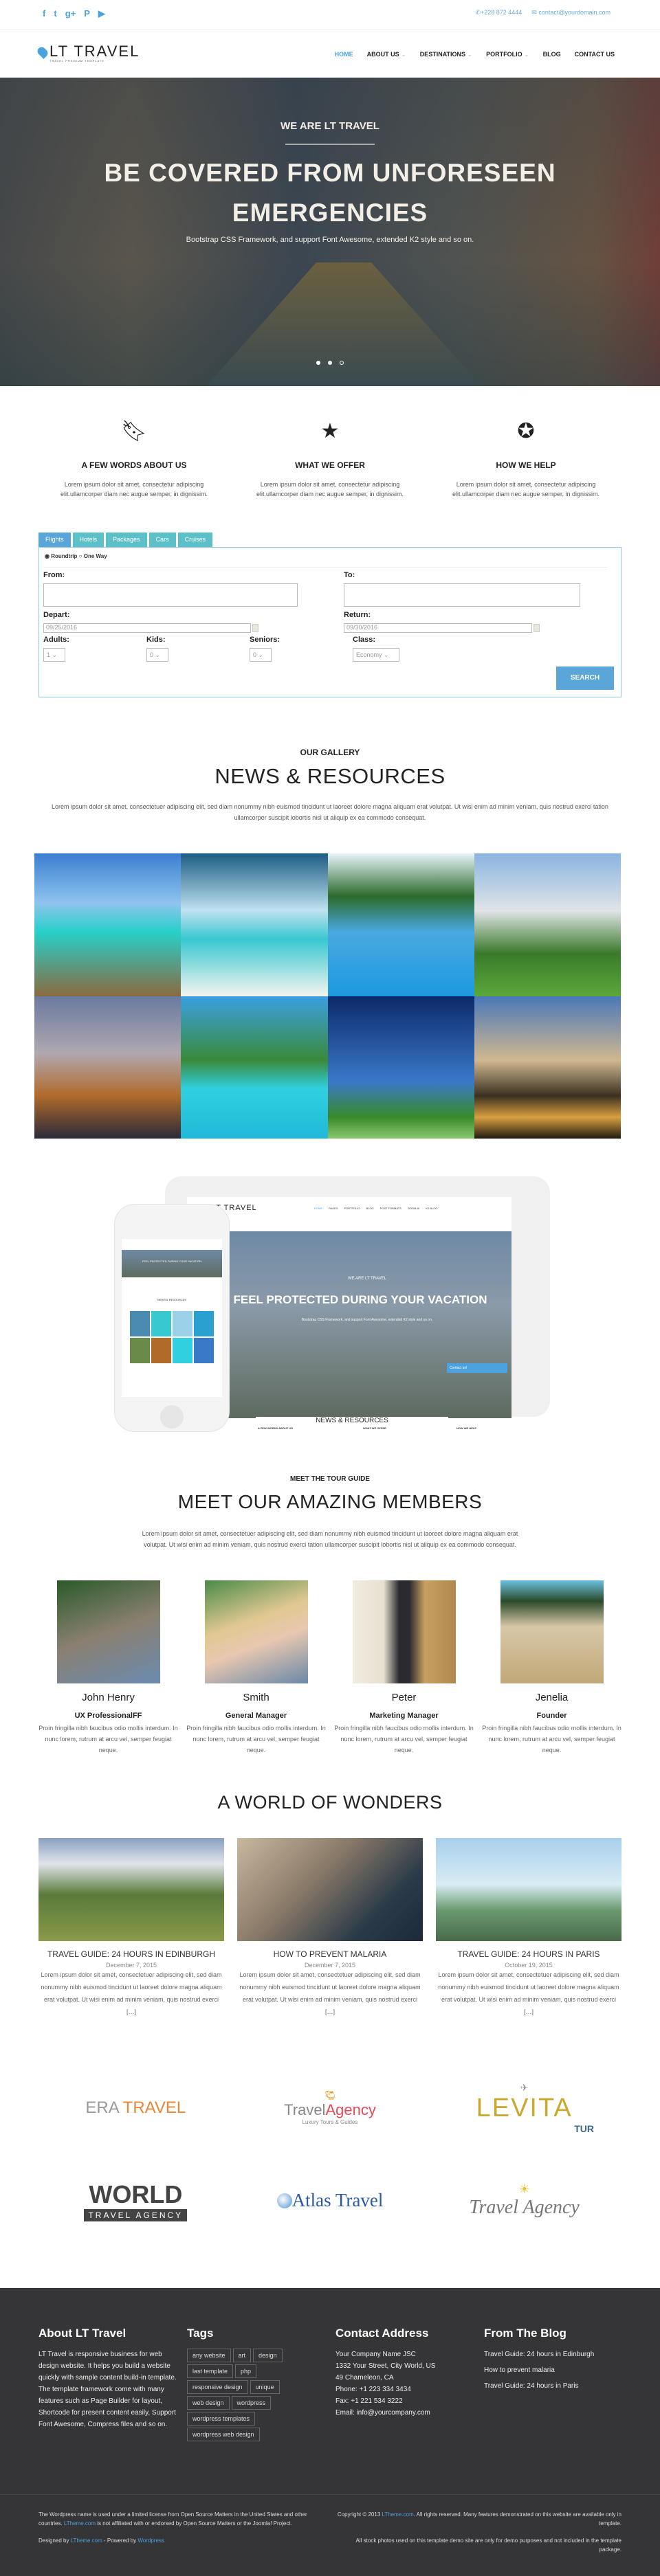  I want to click on class-select: Economy ⌄, so click(376, 655).